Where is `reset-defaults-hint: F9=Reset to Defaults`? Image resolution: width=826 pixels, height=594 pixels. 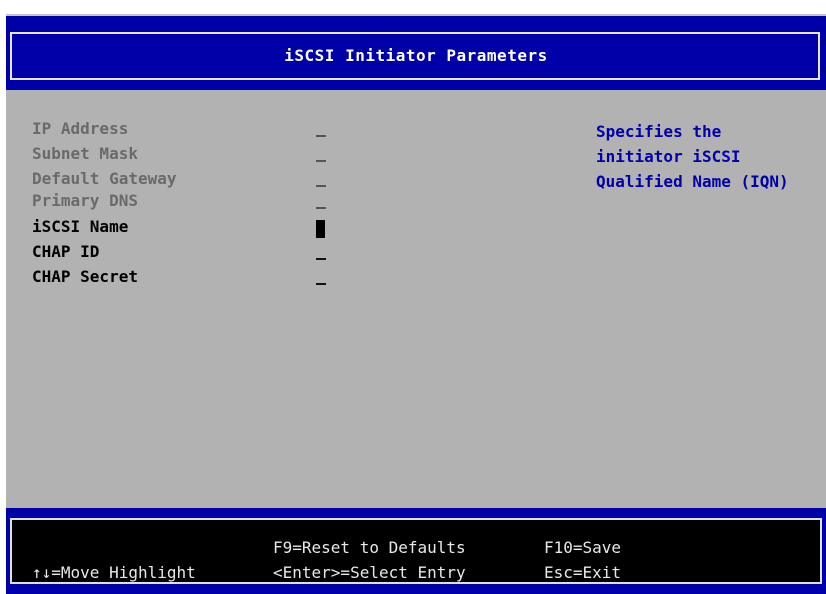
reset-defaults-hint: F9=Reset to Defaults is located at coordinates (369, 547).